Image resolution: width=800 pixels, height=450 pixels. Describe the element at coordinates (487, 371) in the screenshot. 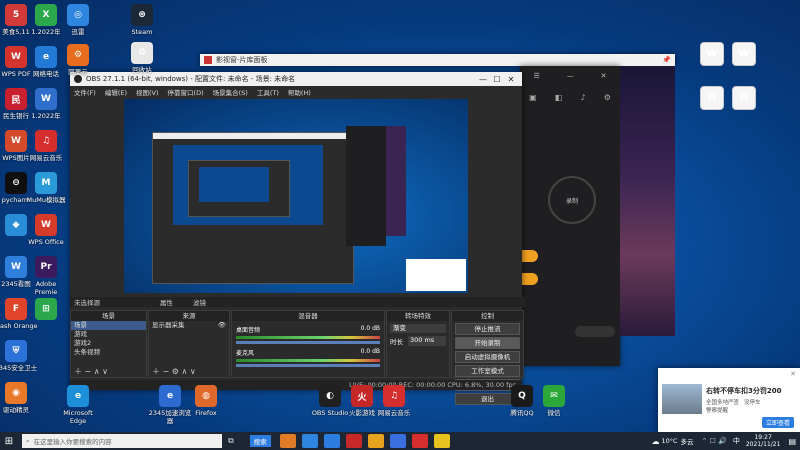

I see `control-button-3: 工作室模式` at that location.